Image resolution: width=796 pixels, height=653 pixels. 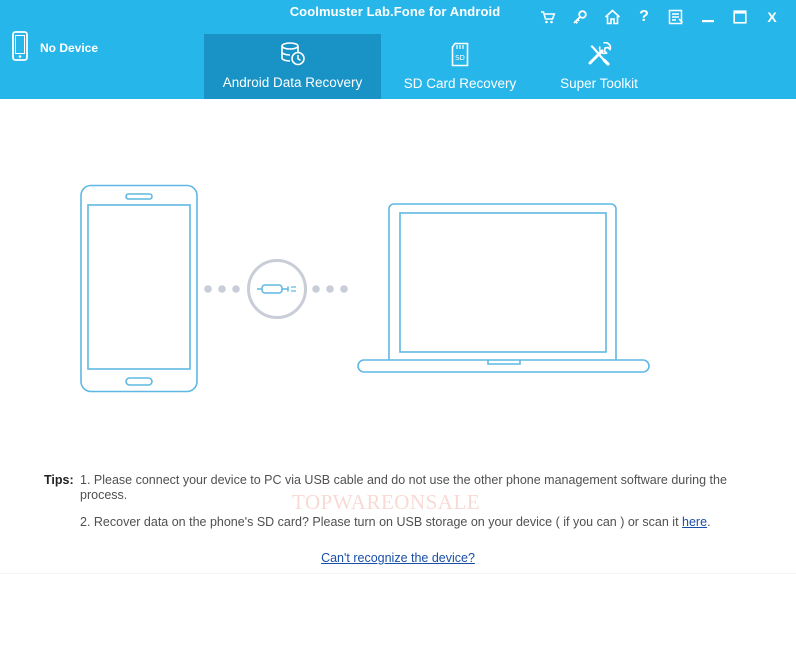 I want to click on device-status-label: No Device, so click(x=69, y=48).